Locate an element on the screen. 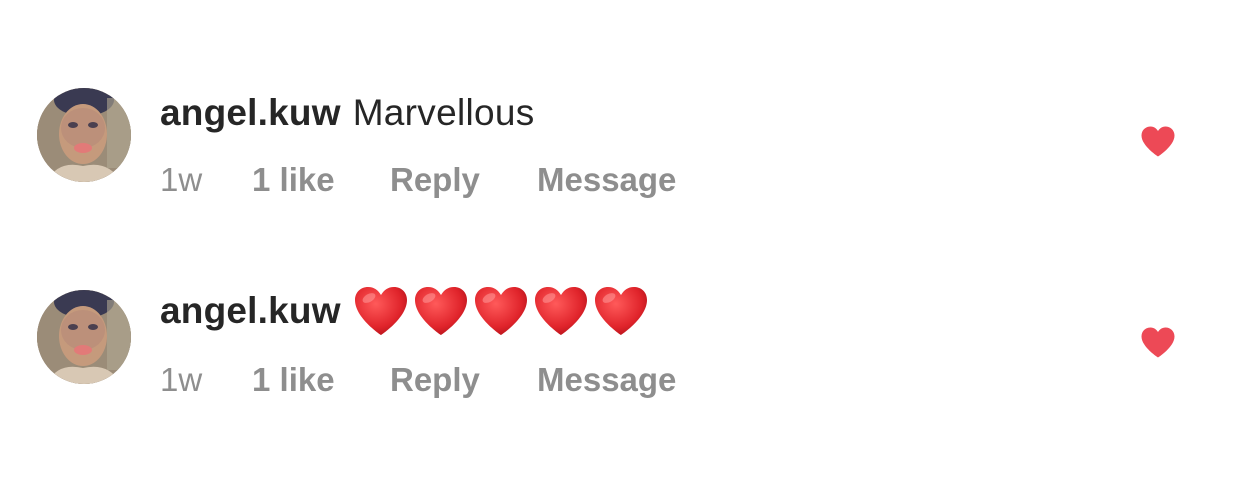  comment-text: Marvellous is located at coordinates (443, 112).